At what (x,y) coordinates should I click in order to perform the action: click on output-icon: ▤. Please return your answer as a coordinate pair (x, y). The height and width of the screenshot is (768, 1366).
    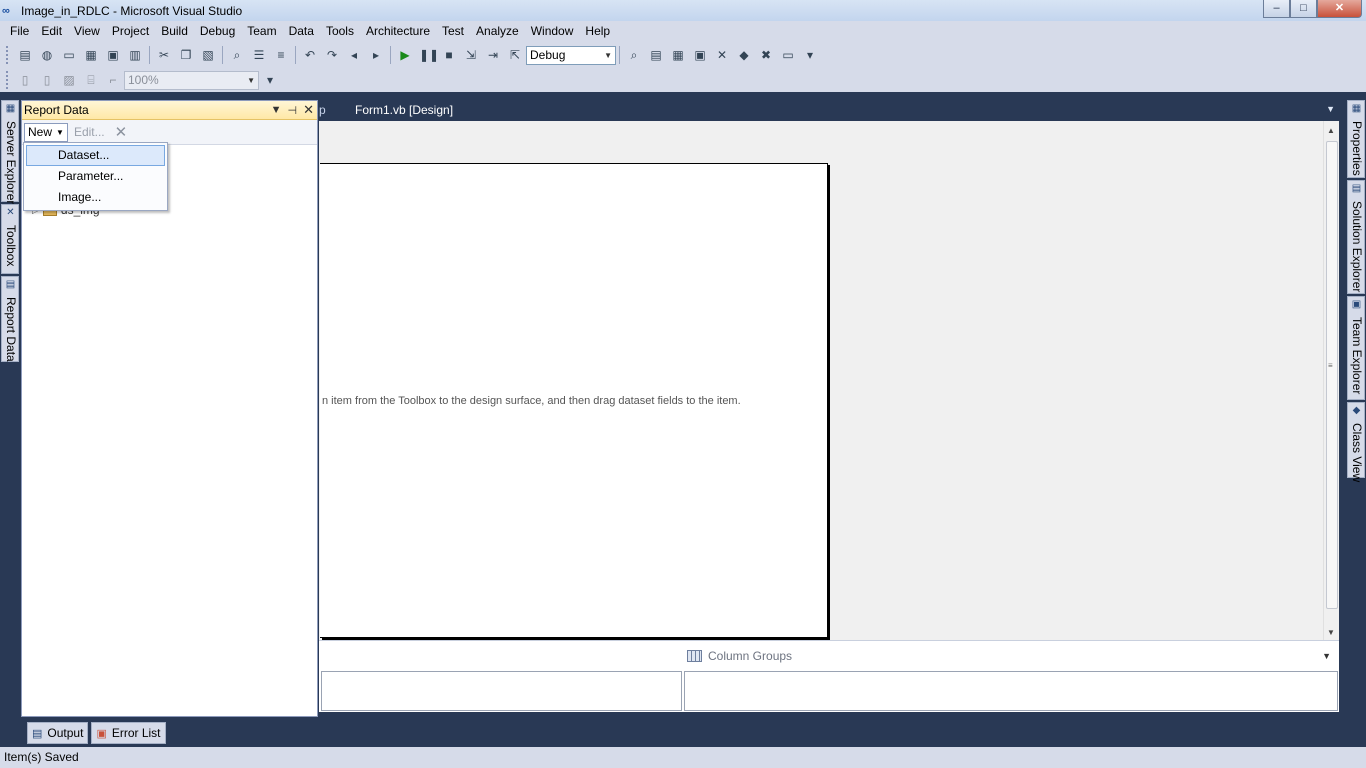
    Looking at the image, I should click on (37, 733).